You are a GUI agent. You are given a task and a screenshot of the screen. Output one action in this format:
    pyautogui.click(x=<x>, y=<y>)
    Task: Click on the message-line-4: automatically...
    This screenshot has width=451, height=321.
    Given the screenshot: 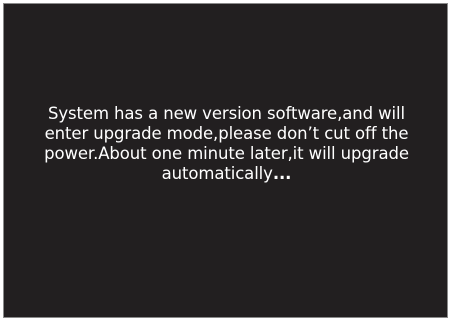 What is the action you would take?
    pyautogui.click(x=226, y=174)
    